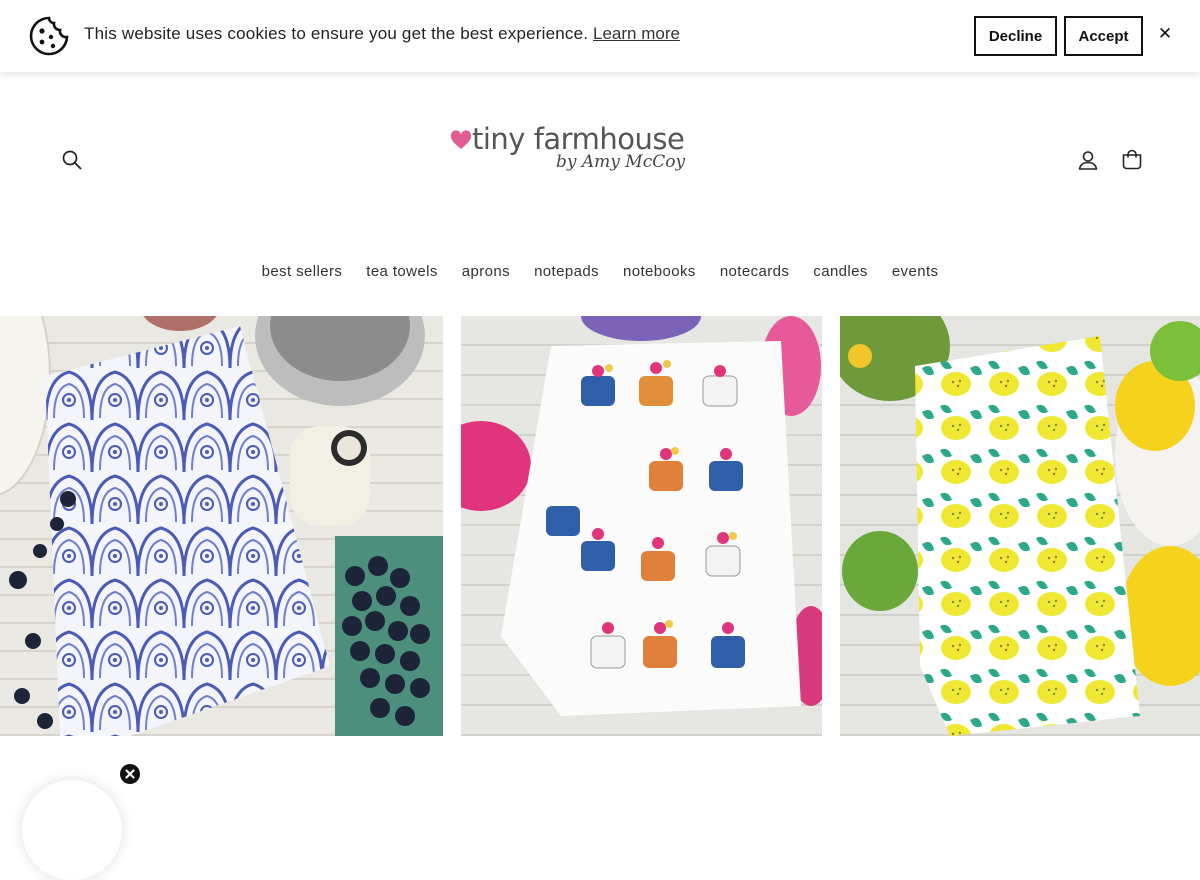 The height and width of the screenshot is (880, 1200). Describe the element at coordinates (578, 139) in the screenshot. I see `logo-title: tiny farmhouse` at that location.